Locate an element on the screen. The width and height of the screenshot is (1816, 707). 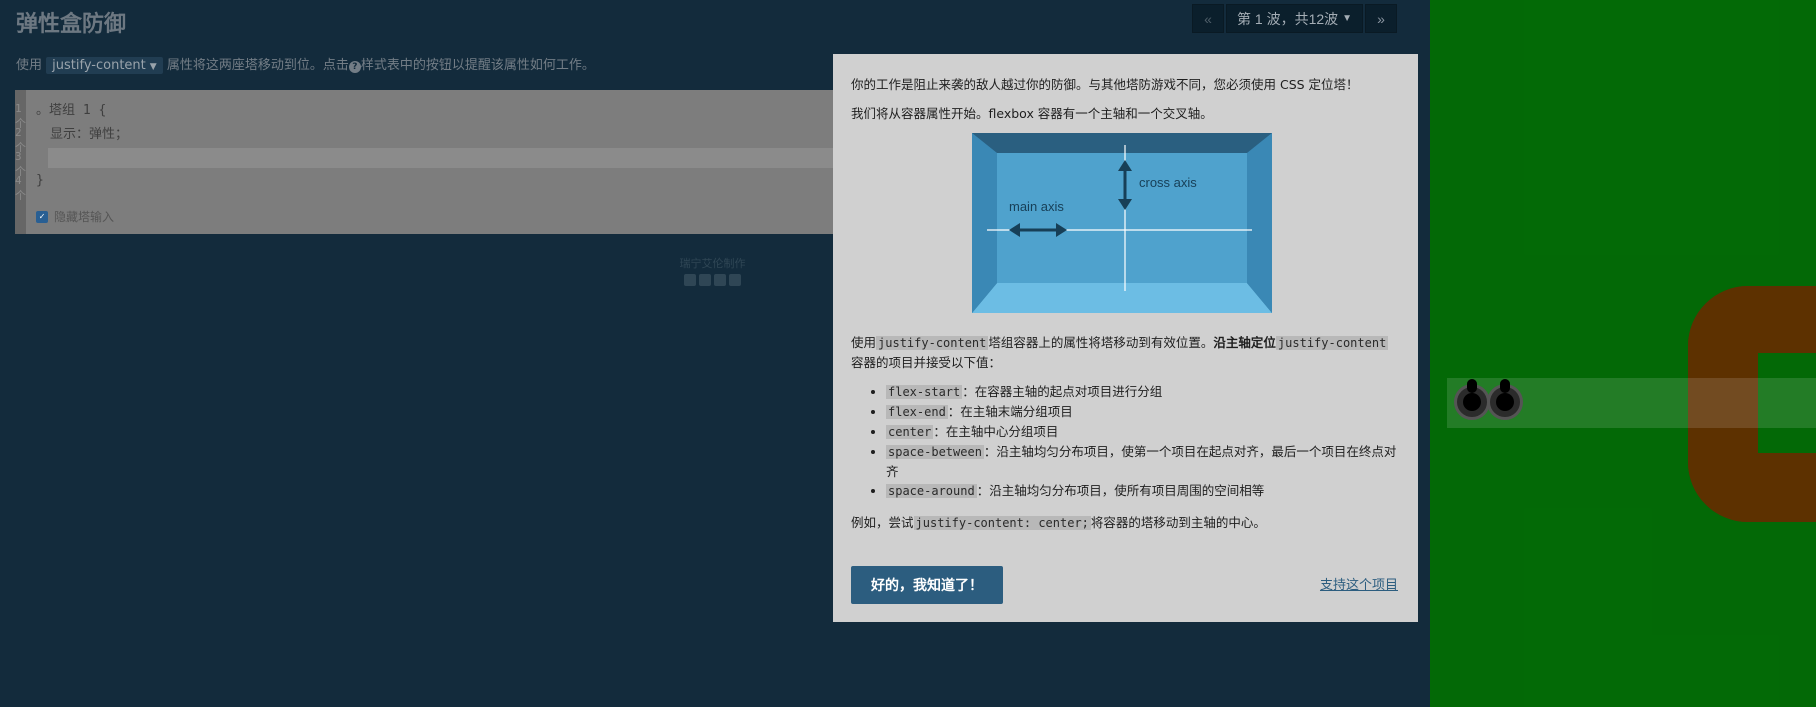
value-code: space-between is located at coordinates (935, 452).